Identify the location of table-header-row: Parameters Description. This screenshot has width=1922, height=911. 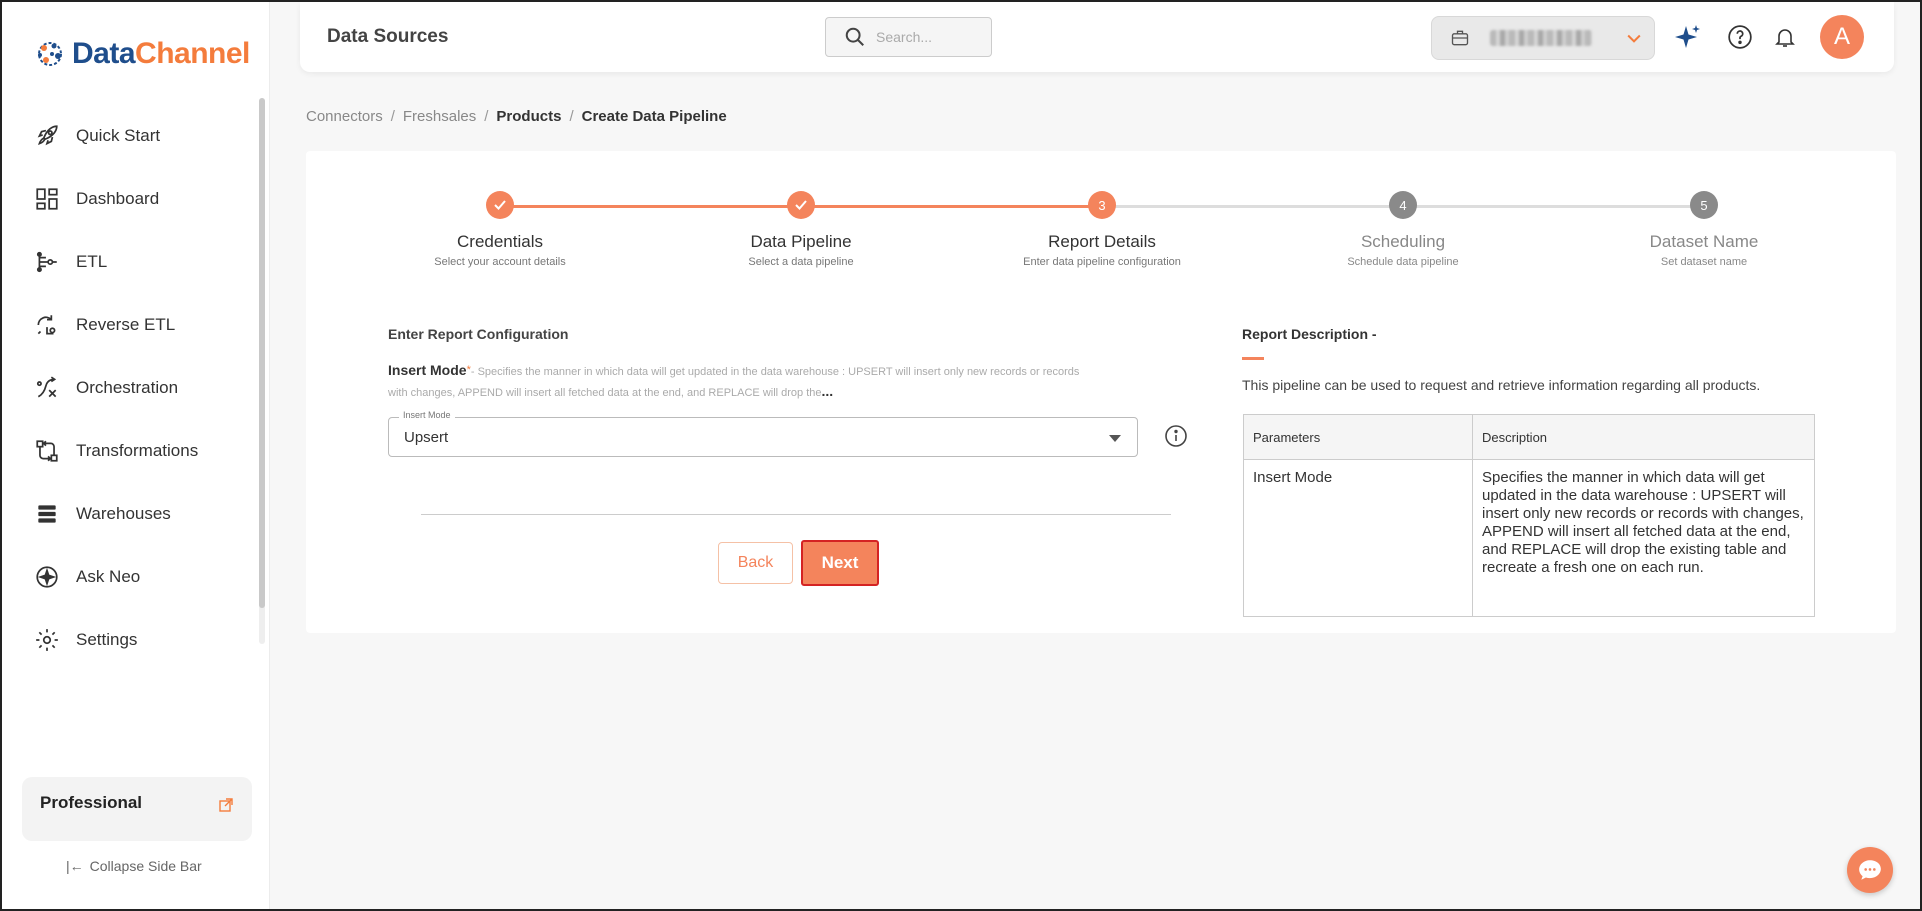
(1529, 437).